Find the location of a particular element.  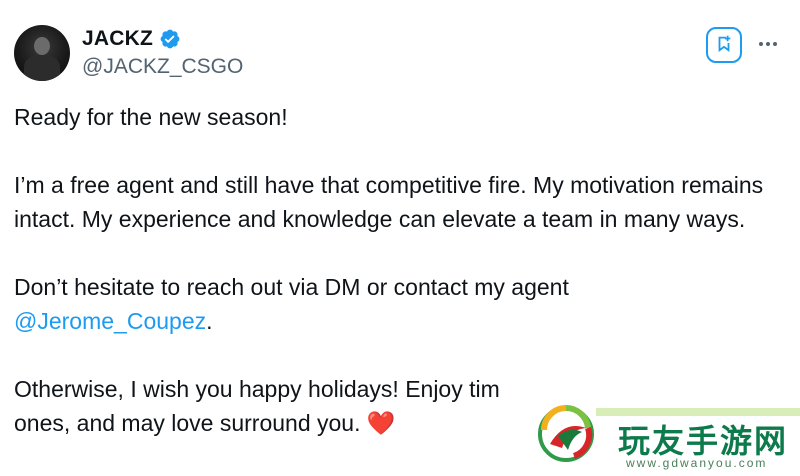

mention-link: @Jerome_Coupez is located at coordinates (110, 321).